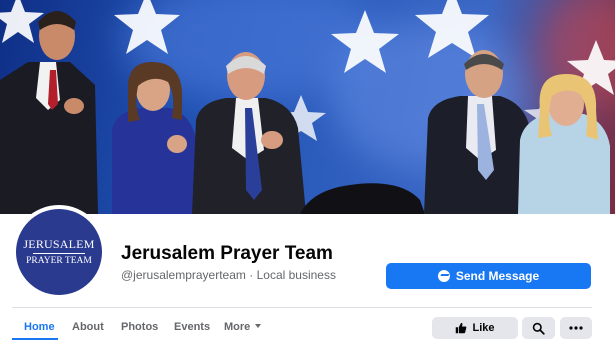  I want to click on more-dots-icon, so click(576, 328).